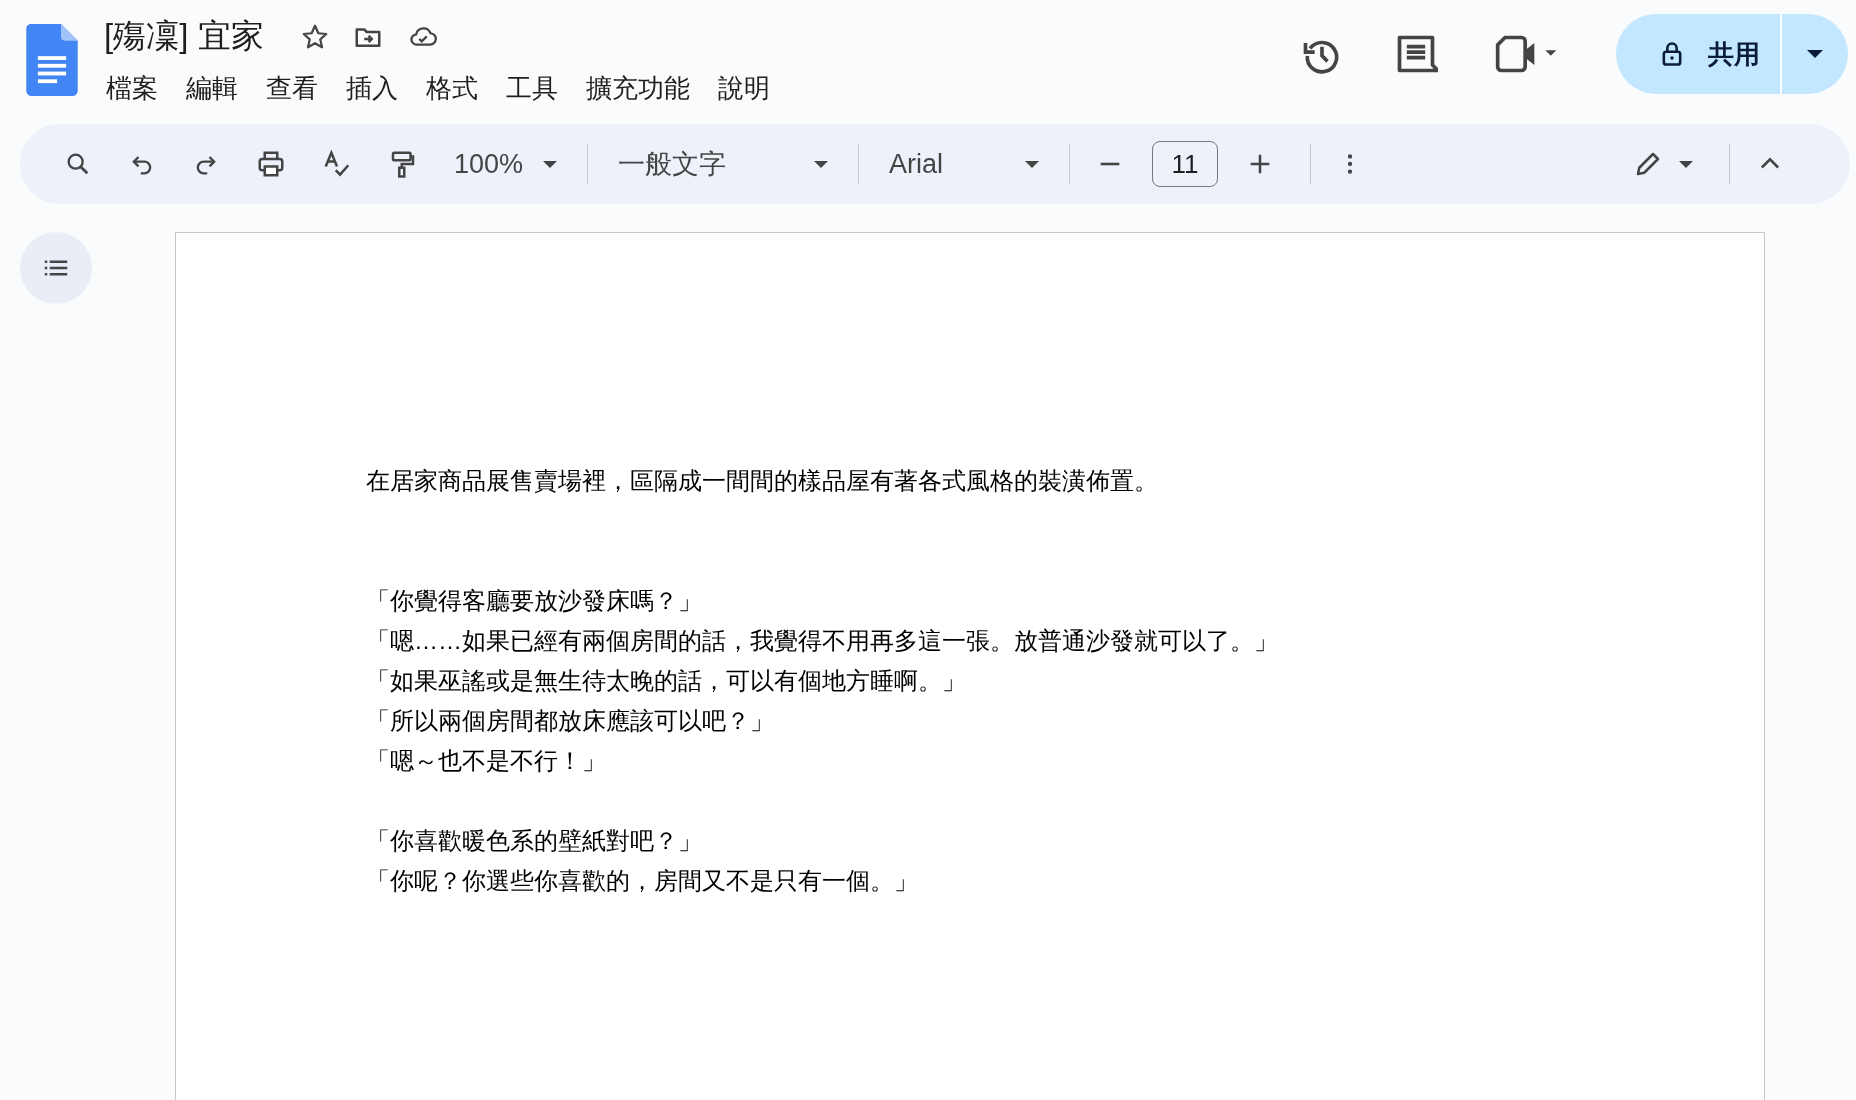  What do you see at coordinates (1698, 54) in the screenshot?
I see `share-button: 共用` at bounding box center [1698, 54].